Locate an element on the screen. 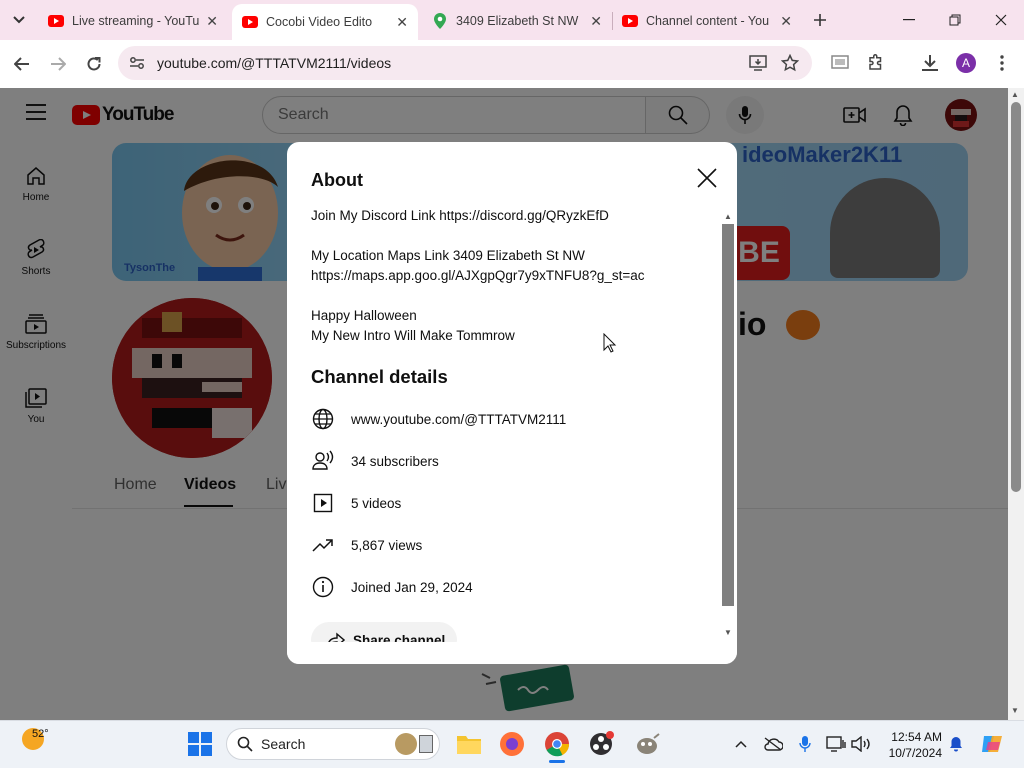 This screenshot has height=768, width=1024. weather-temperature: 52° is located at coordinates (40, 734).